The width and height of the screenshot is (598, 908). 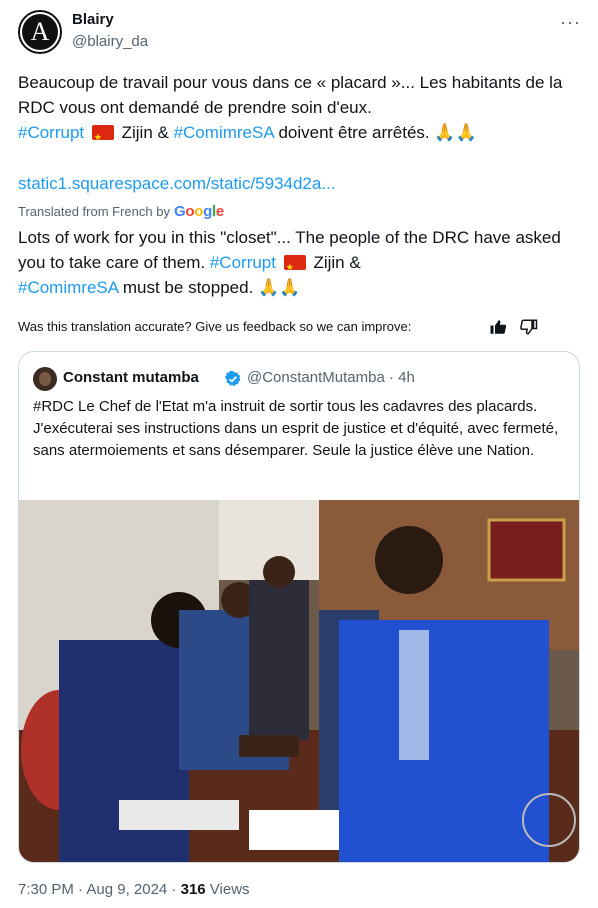 What do you see at coordinates (94, 211) in the screenshot?
I see `translated-label: Translated from French by` at bounding box center [94, 211].